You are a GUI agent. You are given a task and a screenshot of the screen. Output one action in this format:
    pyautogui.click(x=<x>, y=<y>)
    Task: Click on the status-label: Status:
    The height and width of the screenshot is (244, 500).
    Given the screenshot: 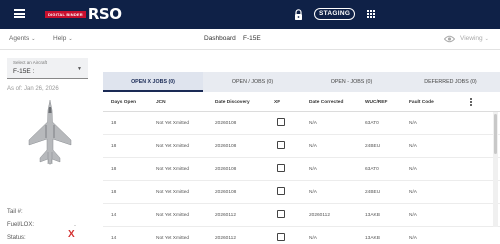 What is the action you would take?
    pyautogui.click(x=16, y=238)
    